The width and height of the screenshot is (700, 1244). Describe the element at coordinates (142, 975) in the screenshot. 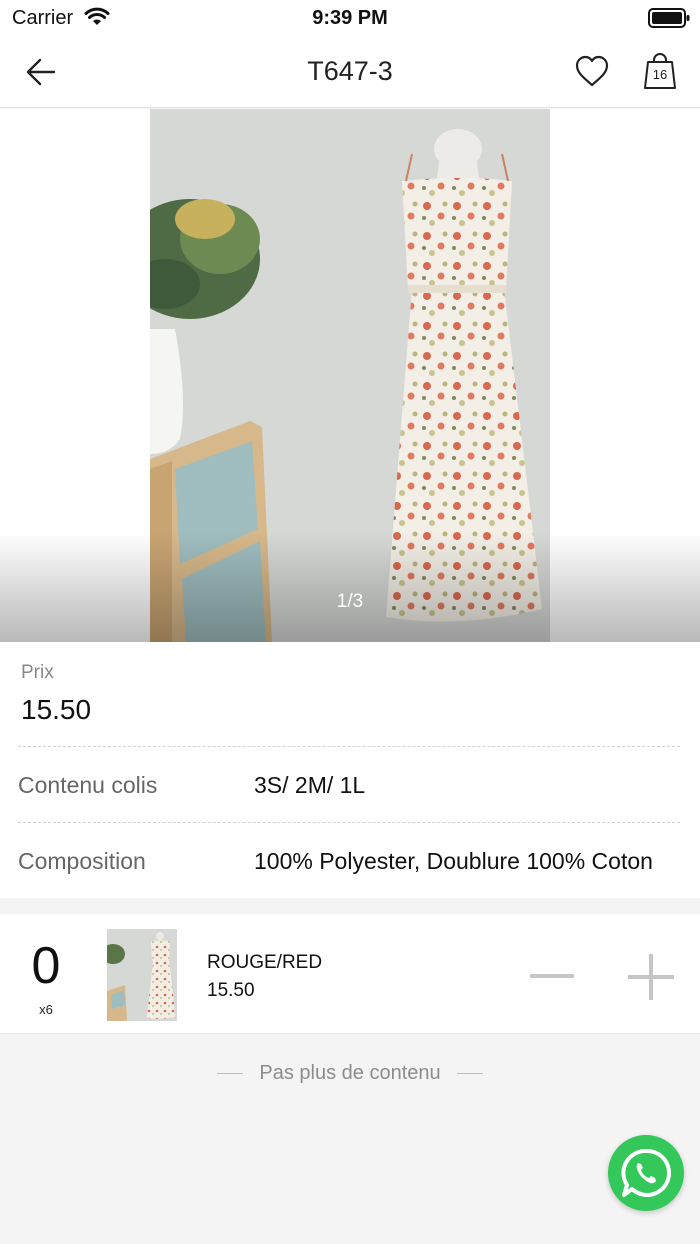

I see `variant-thumbnail` at that location.